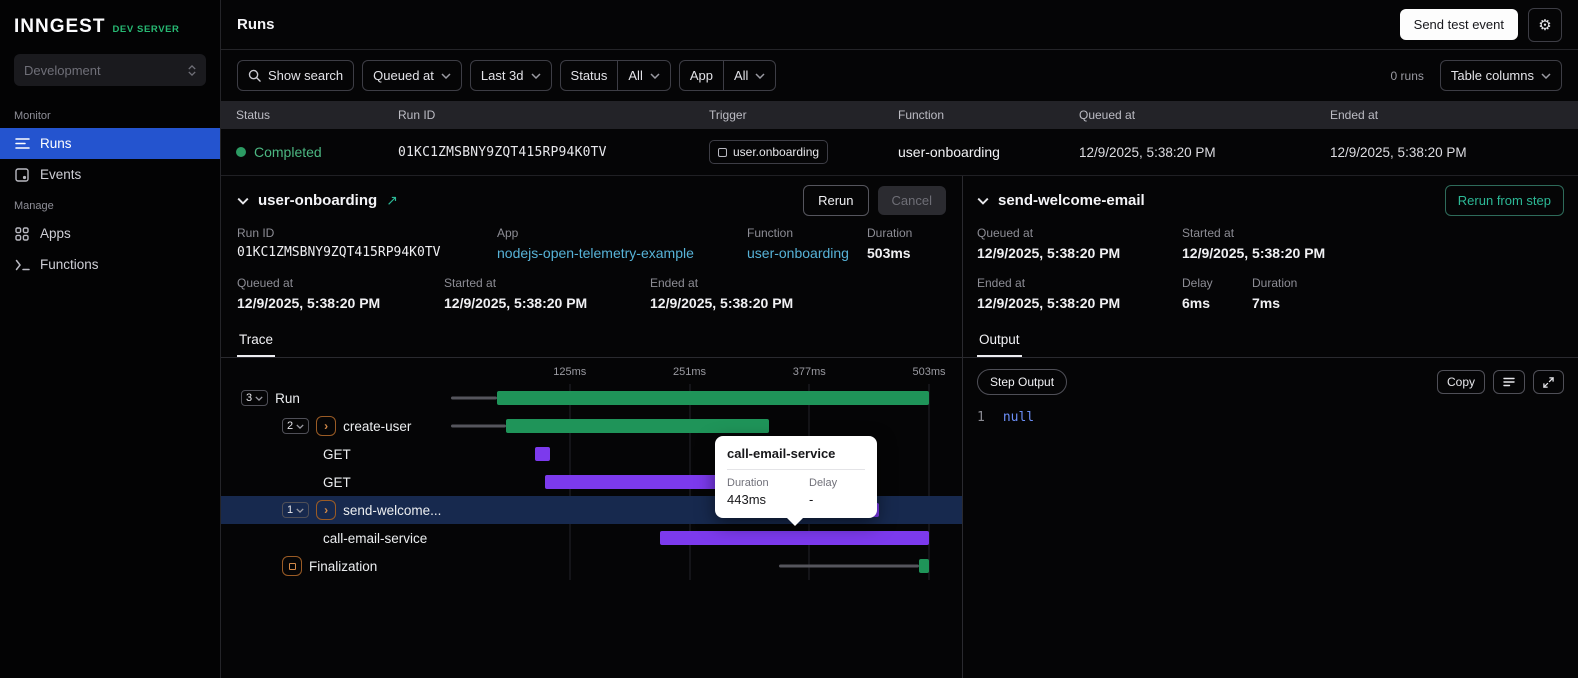 The image size is (1578, 678). Describe the element at coordinates (1354, 115) in the screenshot. I see `column-header: Ended at` at that location.